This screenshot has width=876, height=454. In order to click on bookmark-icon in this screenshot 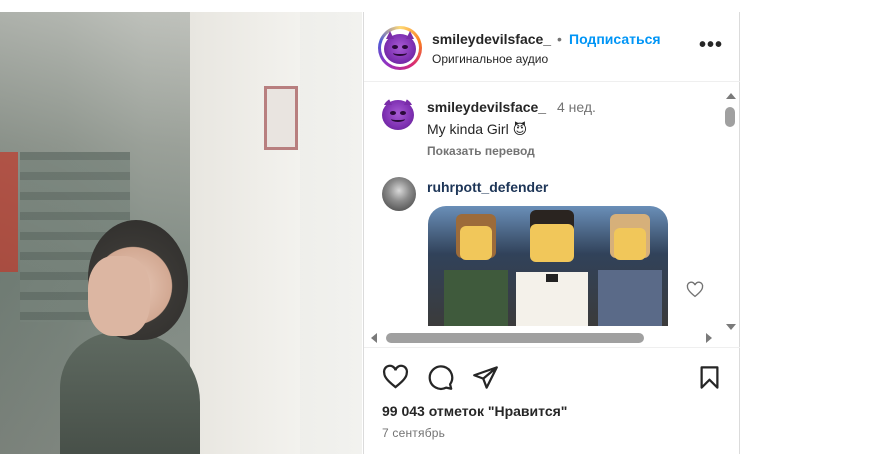, I will do `click(709, 377)`.